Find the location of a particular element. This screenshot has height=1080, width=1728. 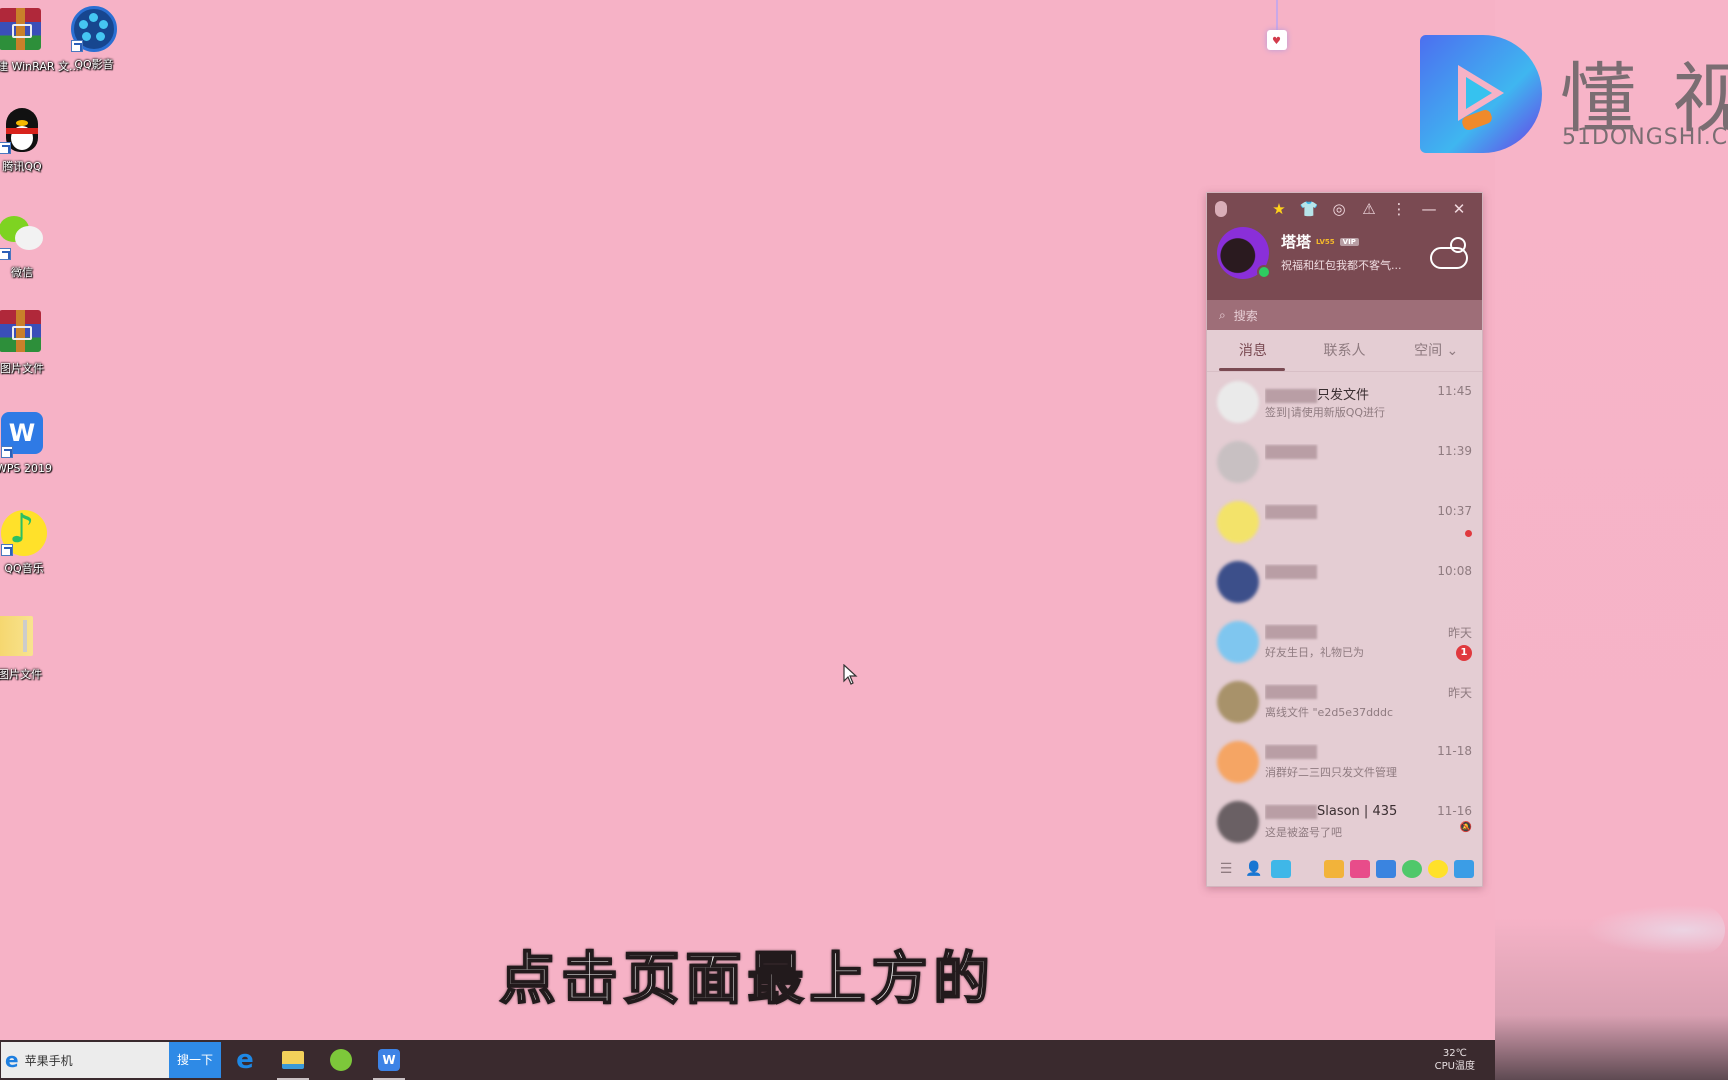

tab-messages: 消息 is located at coordinates (1253, 351).